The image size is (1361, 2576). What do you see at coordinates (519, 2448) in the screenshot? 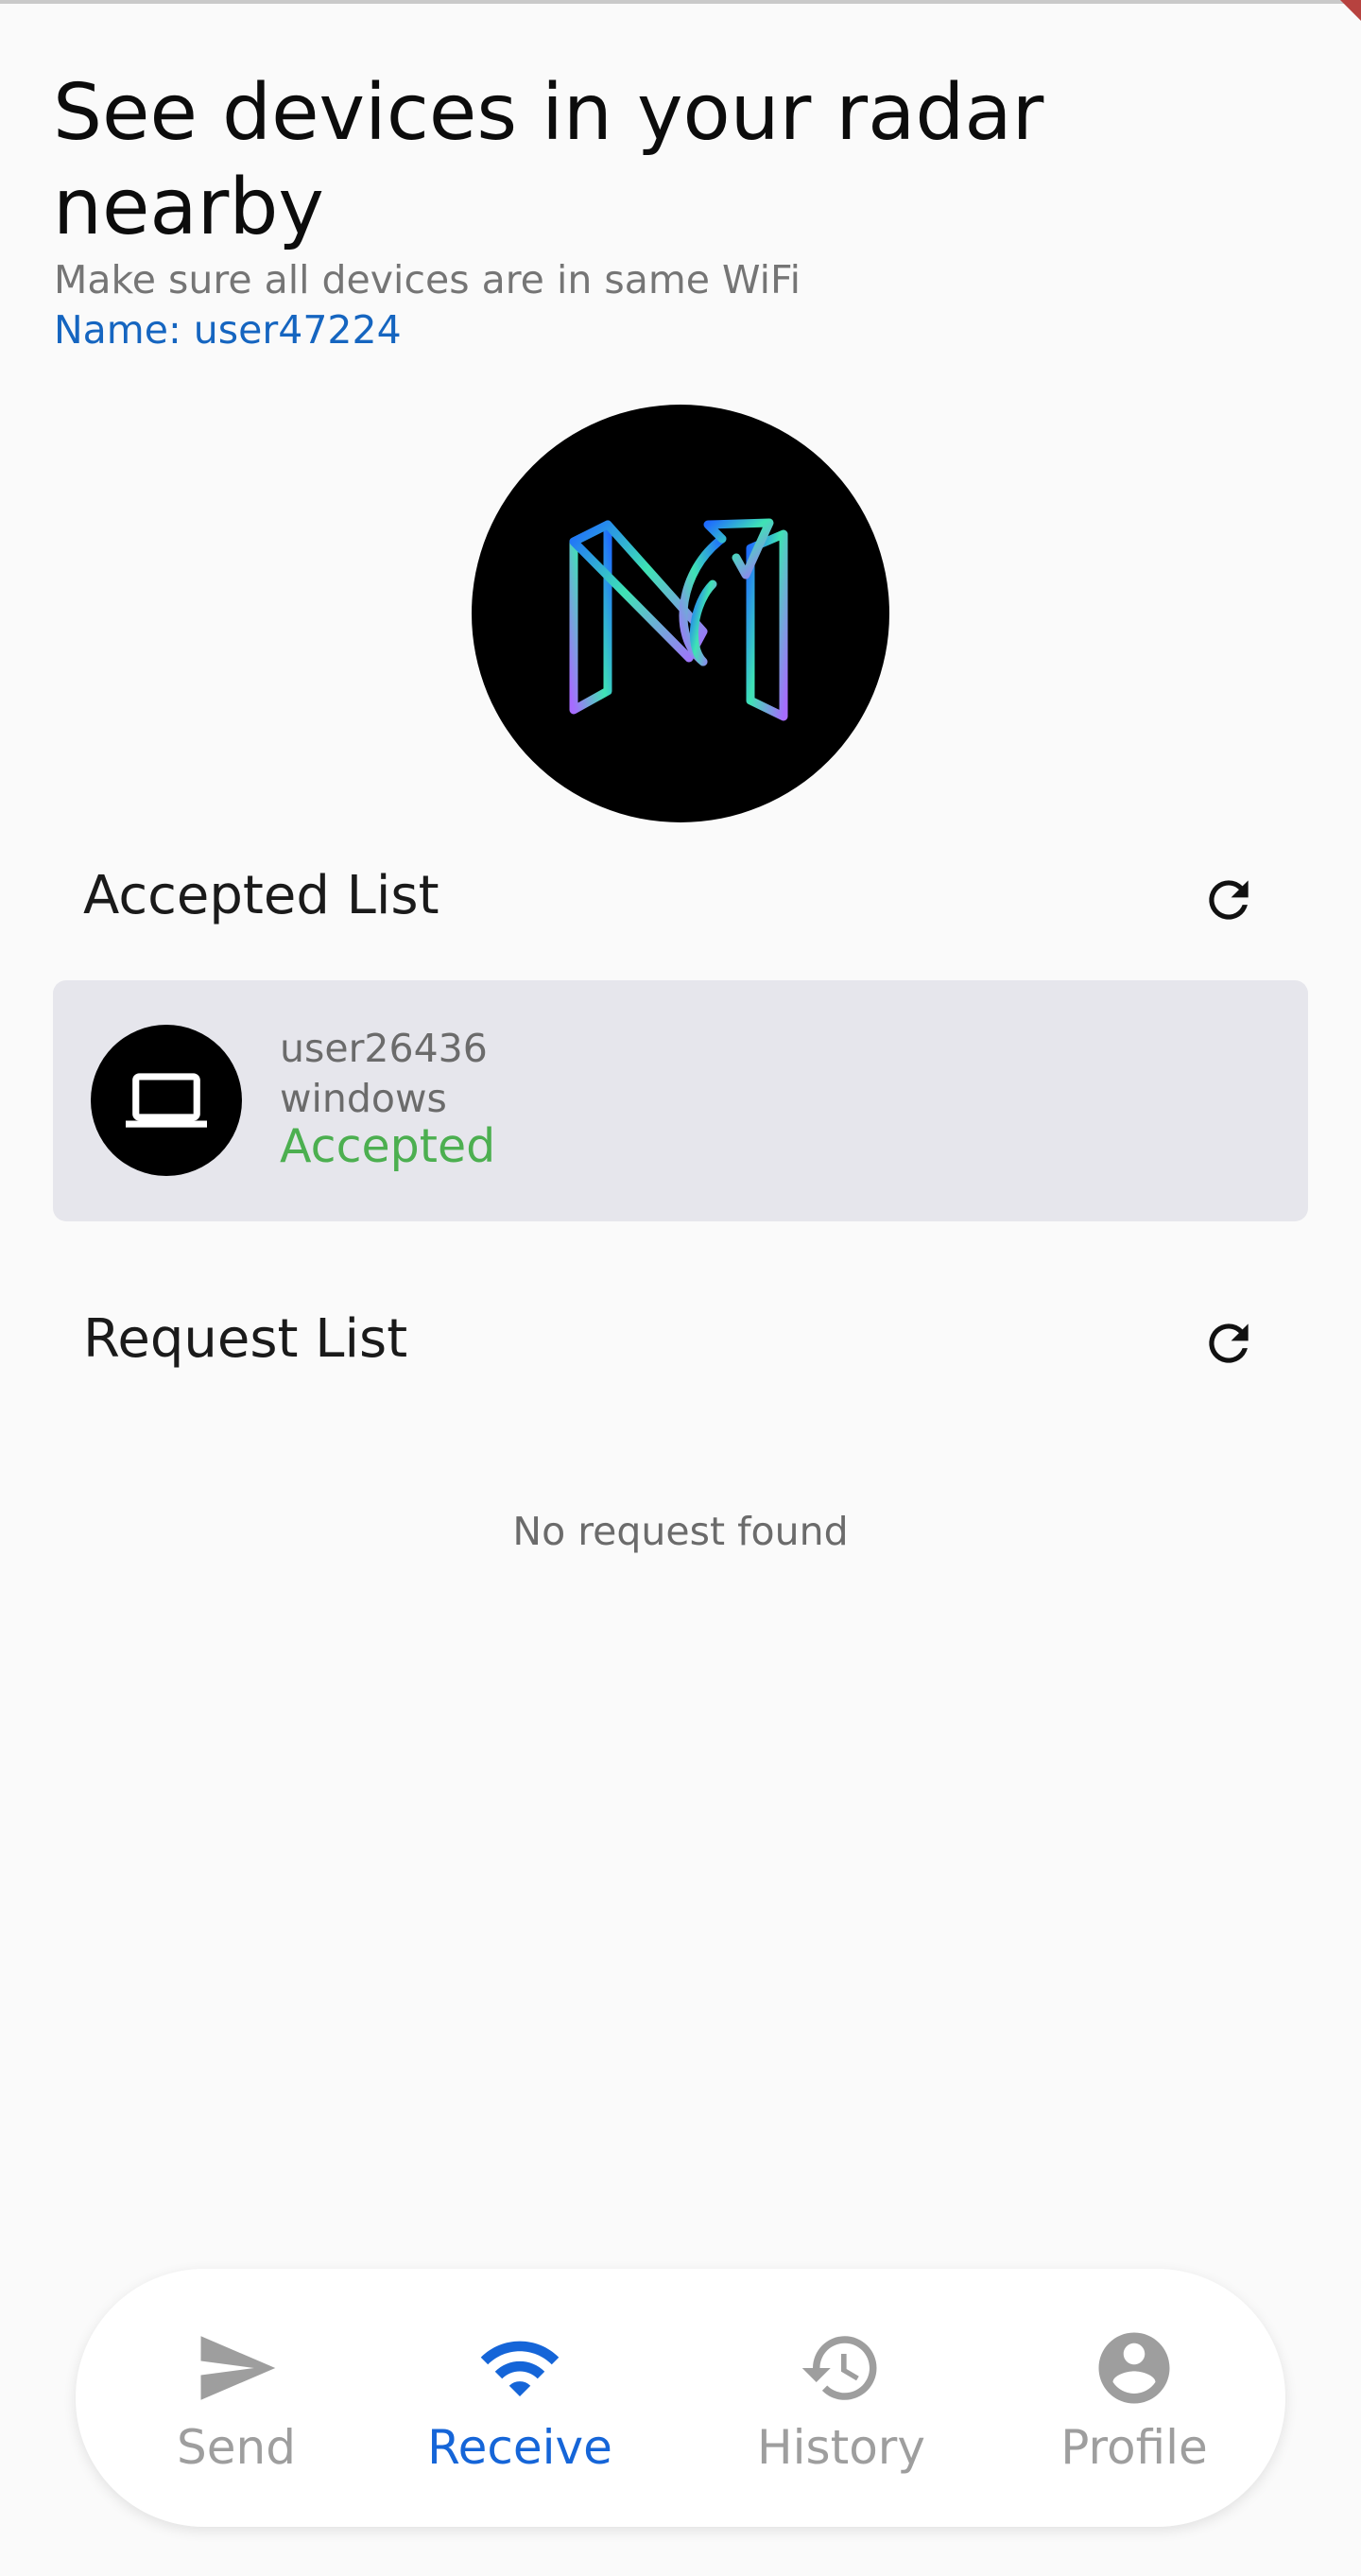
I see `nav-label-receive: Receive` at bounding box center [519, 2448].